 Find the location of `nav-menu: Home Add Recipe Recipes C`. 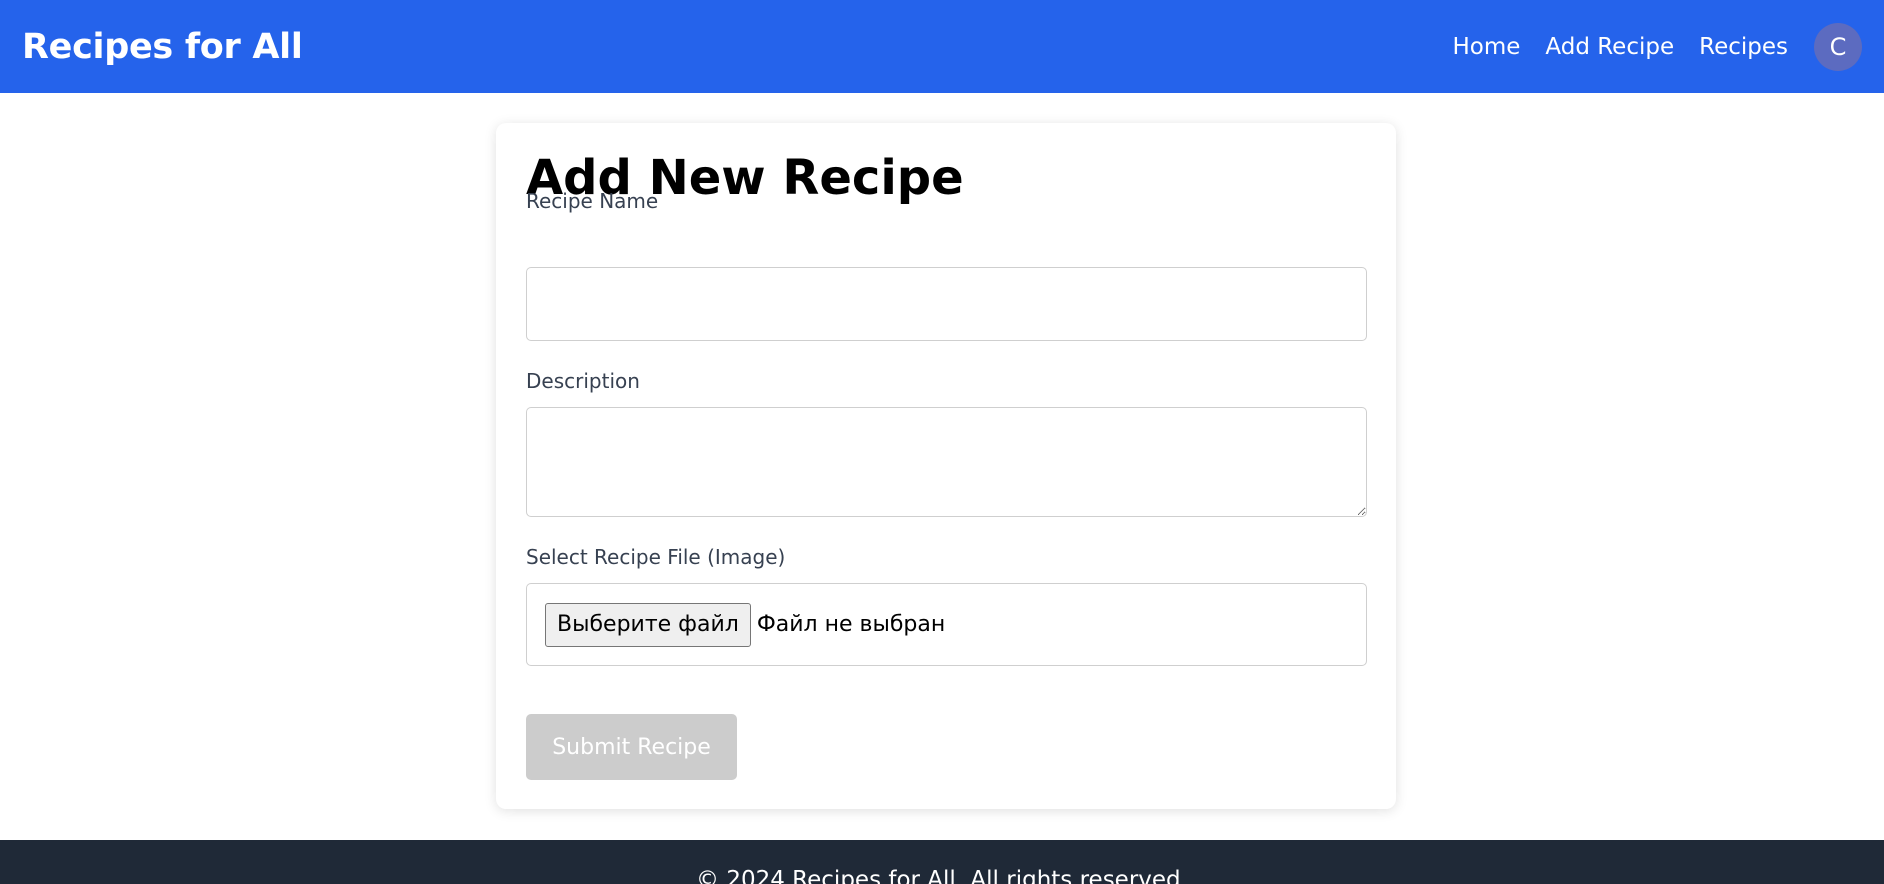

nav-menu: Home Add Recipe Recipes C is located at coordinates (1657, 46).